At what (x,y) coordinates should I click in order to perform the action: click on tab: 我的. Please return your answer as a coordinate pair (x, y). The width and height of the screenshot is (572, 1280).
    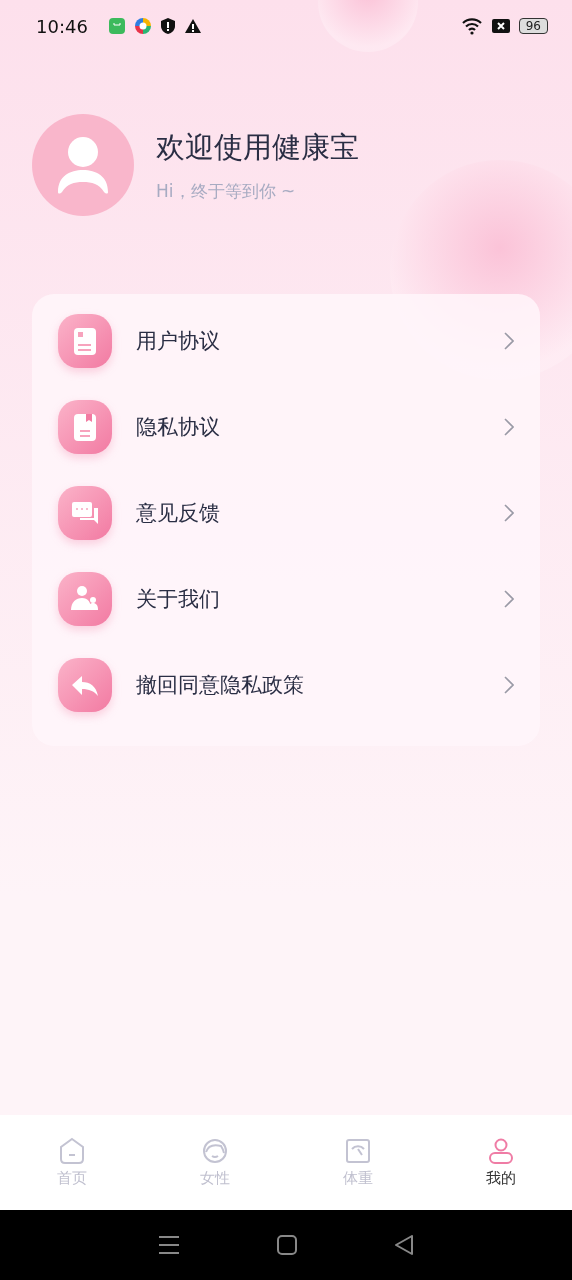
    Looking at the image, I should click on (500, 1162).